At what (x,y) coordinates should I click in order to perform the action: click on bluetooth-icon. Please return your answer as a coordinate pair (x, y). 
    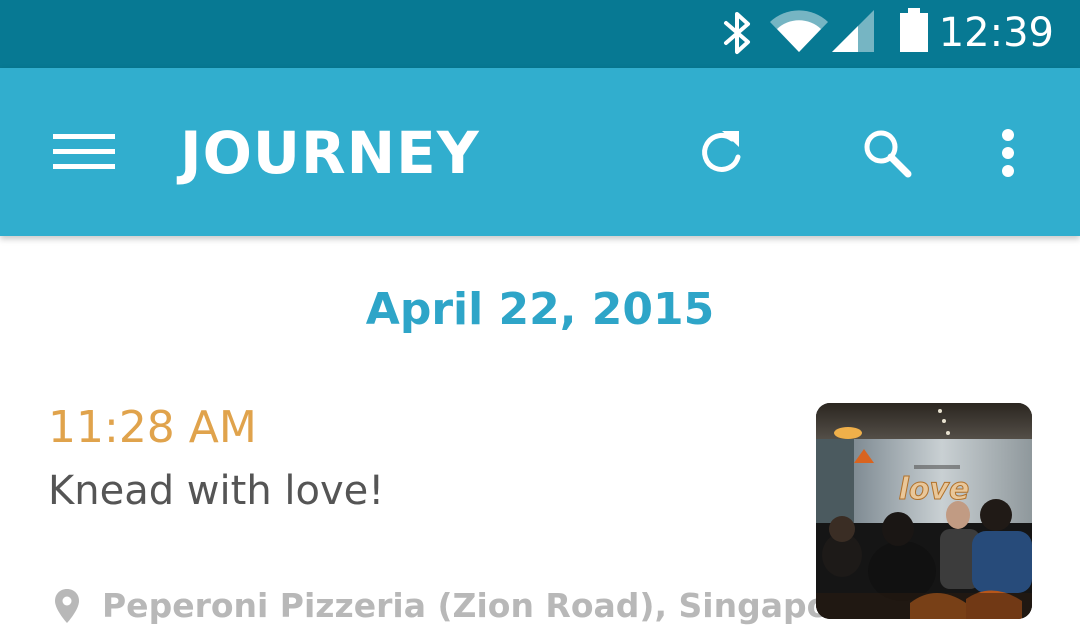
    Looking at the image, I should click on (738, 35).